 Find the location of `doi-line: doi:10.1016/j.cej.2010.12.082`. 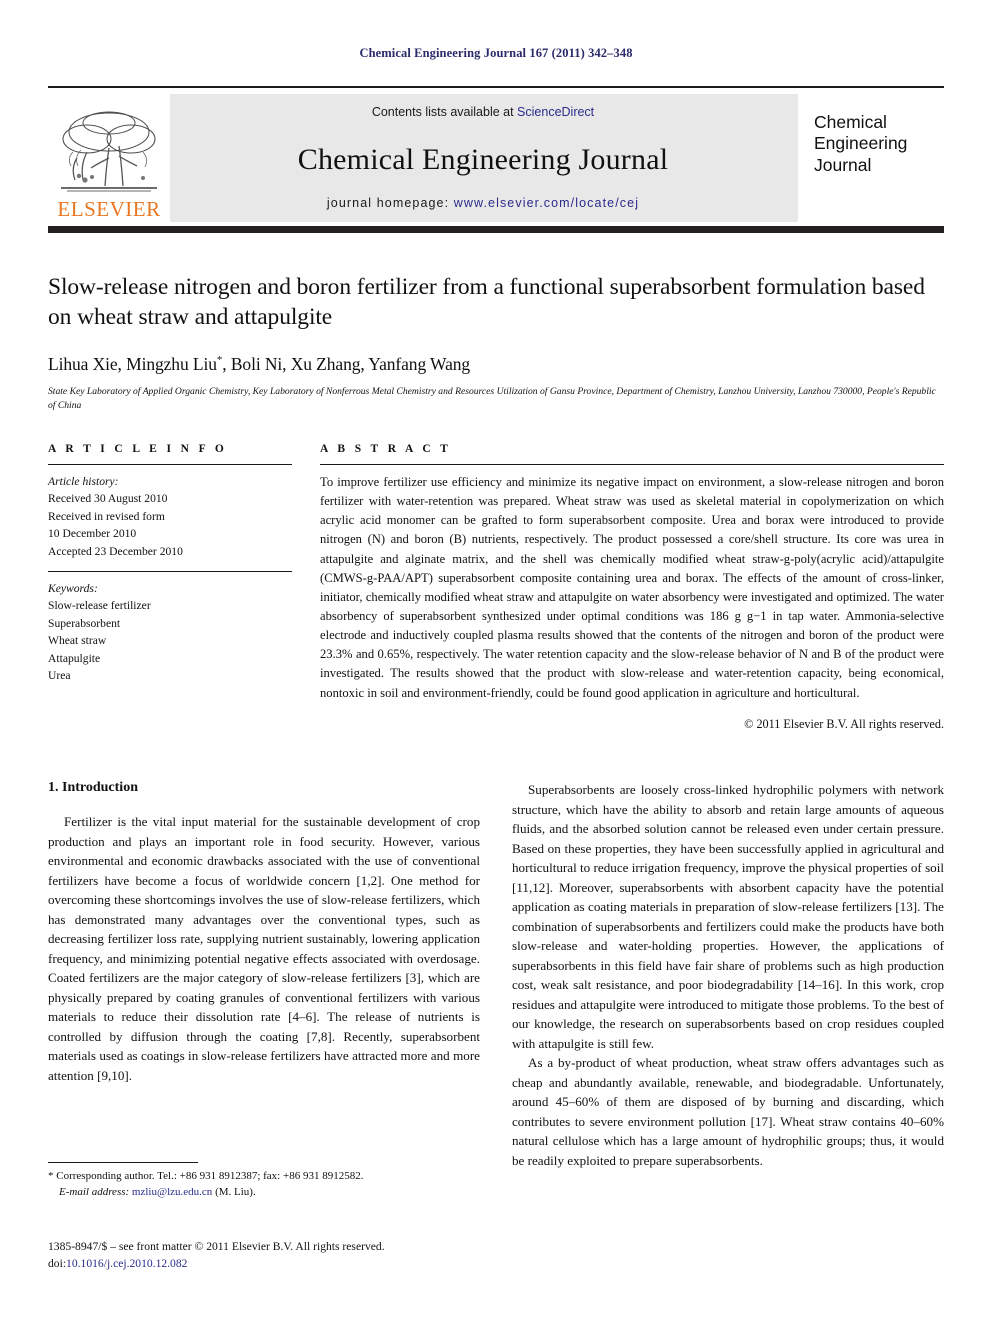

doi-line: doi:10.1016/j.cej.2010.12.082 is located at coordinates (308, 1263).